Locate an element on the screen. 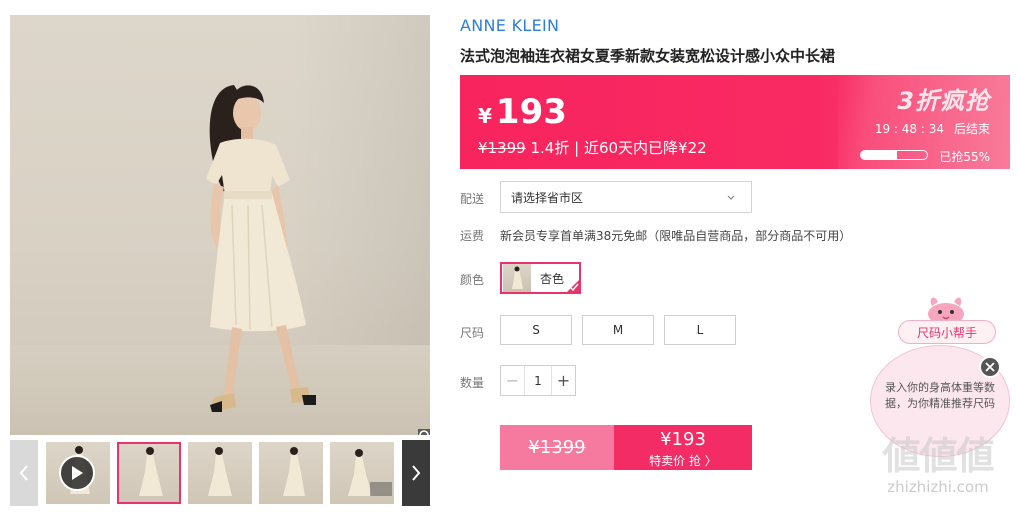  original-price-button: ¥1399 is located at coordinates (557, 447).